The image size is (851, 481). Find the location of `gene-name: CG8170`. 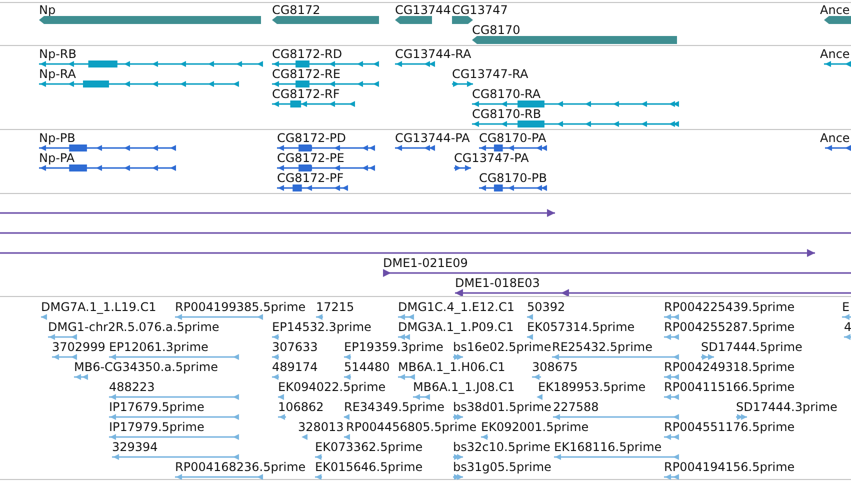

gene-name: CG8170 is located at coordinates (496, 30).